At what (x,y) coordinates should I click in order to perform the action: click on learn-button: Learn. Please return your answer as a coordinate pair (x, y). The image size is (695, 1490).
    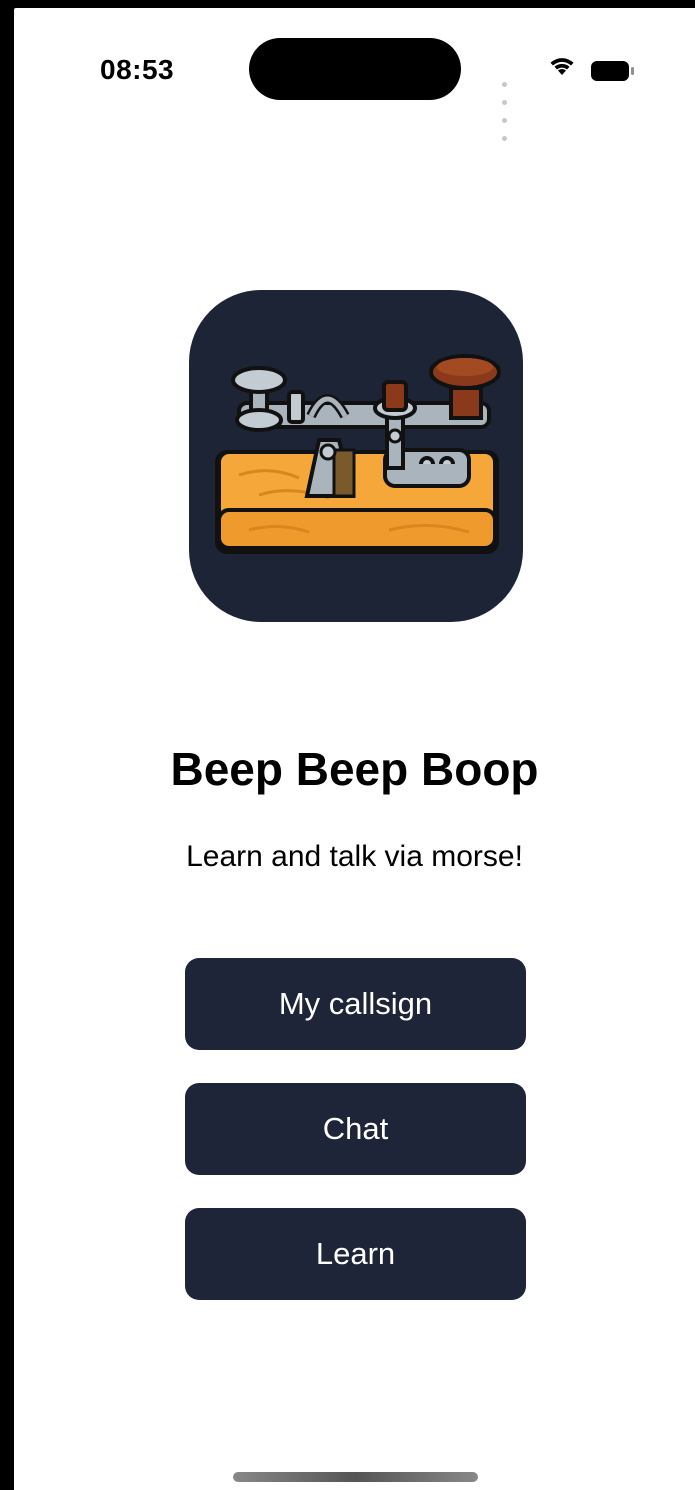
    Looking at the image, I should click on (355, 1254).